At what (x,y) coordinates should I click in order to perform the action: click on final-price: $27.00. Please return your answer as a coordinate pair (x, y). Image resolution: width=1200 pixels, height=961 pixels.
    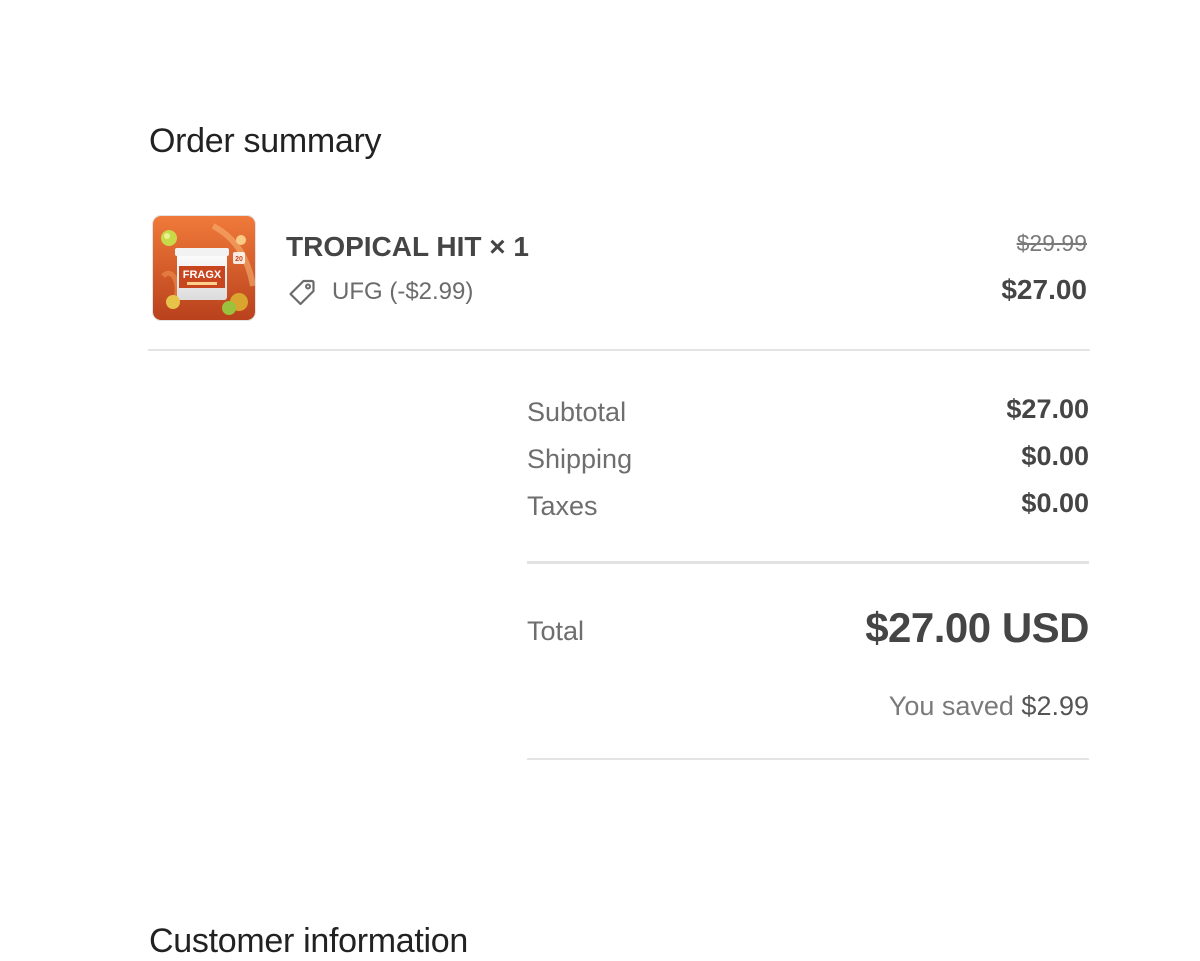
    Looking at the image, I should click on (1044, 289).